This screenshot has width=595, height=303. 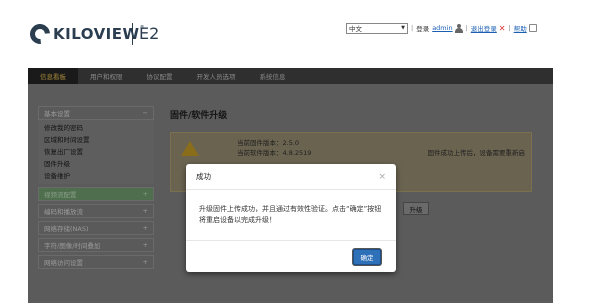 I want to click on sidebar-item-factory-reset: 恢复出厂设置, so click(x=96, y=152).